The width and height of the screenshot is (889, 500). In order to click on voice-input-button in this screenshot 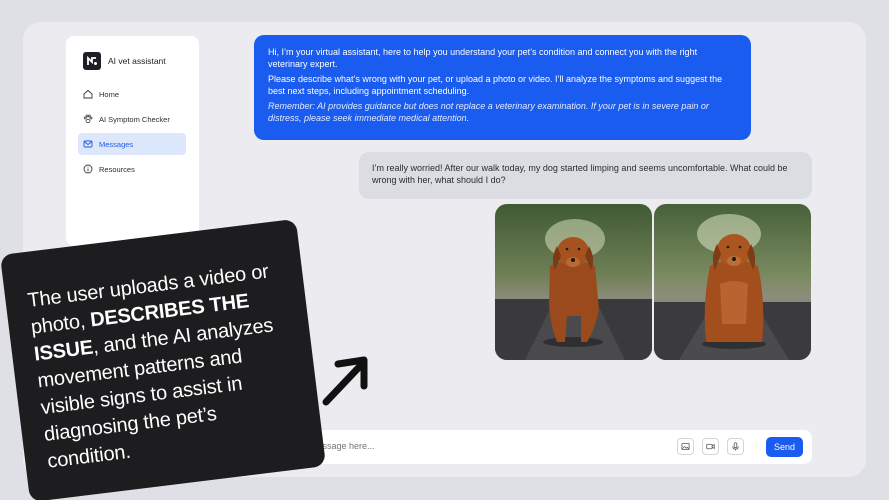, I will do `click(735, 446)`.